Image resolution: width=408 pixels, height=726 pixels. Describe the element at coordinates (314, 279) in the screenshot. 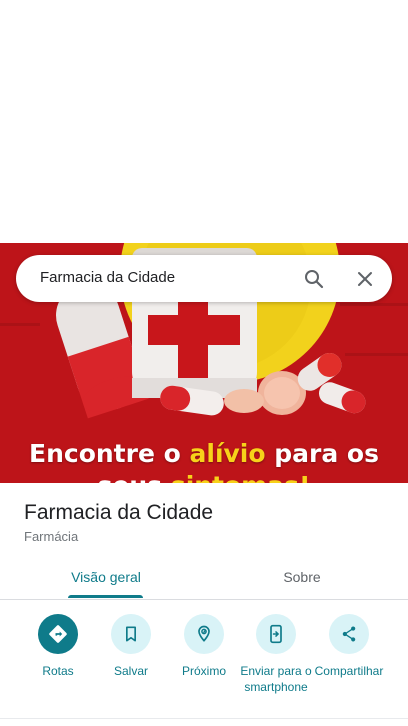

I see `search-icon` at that location.